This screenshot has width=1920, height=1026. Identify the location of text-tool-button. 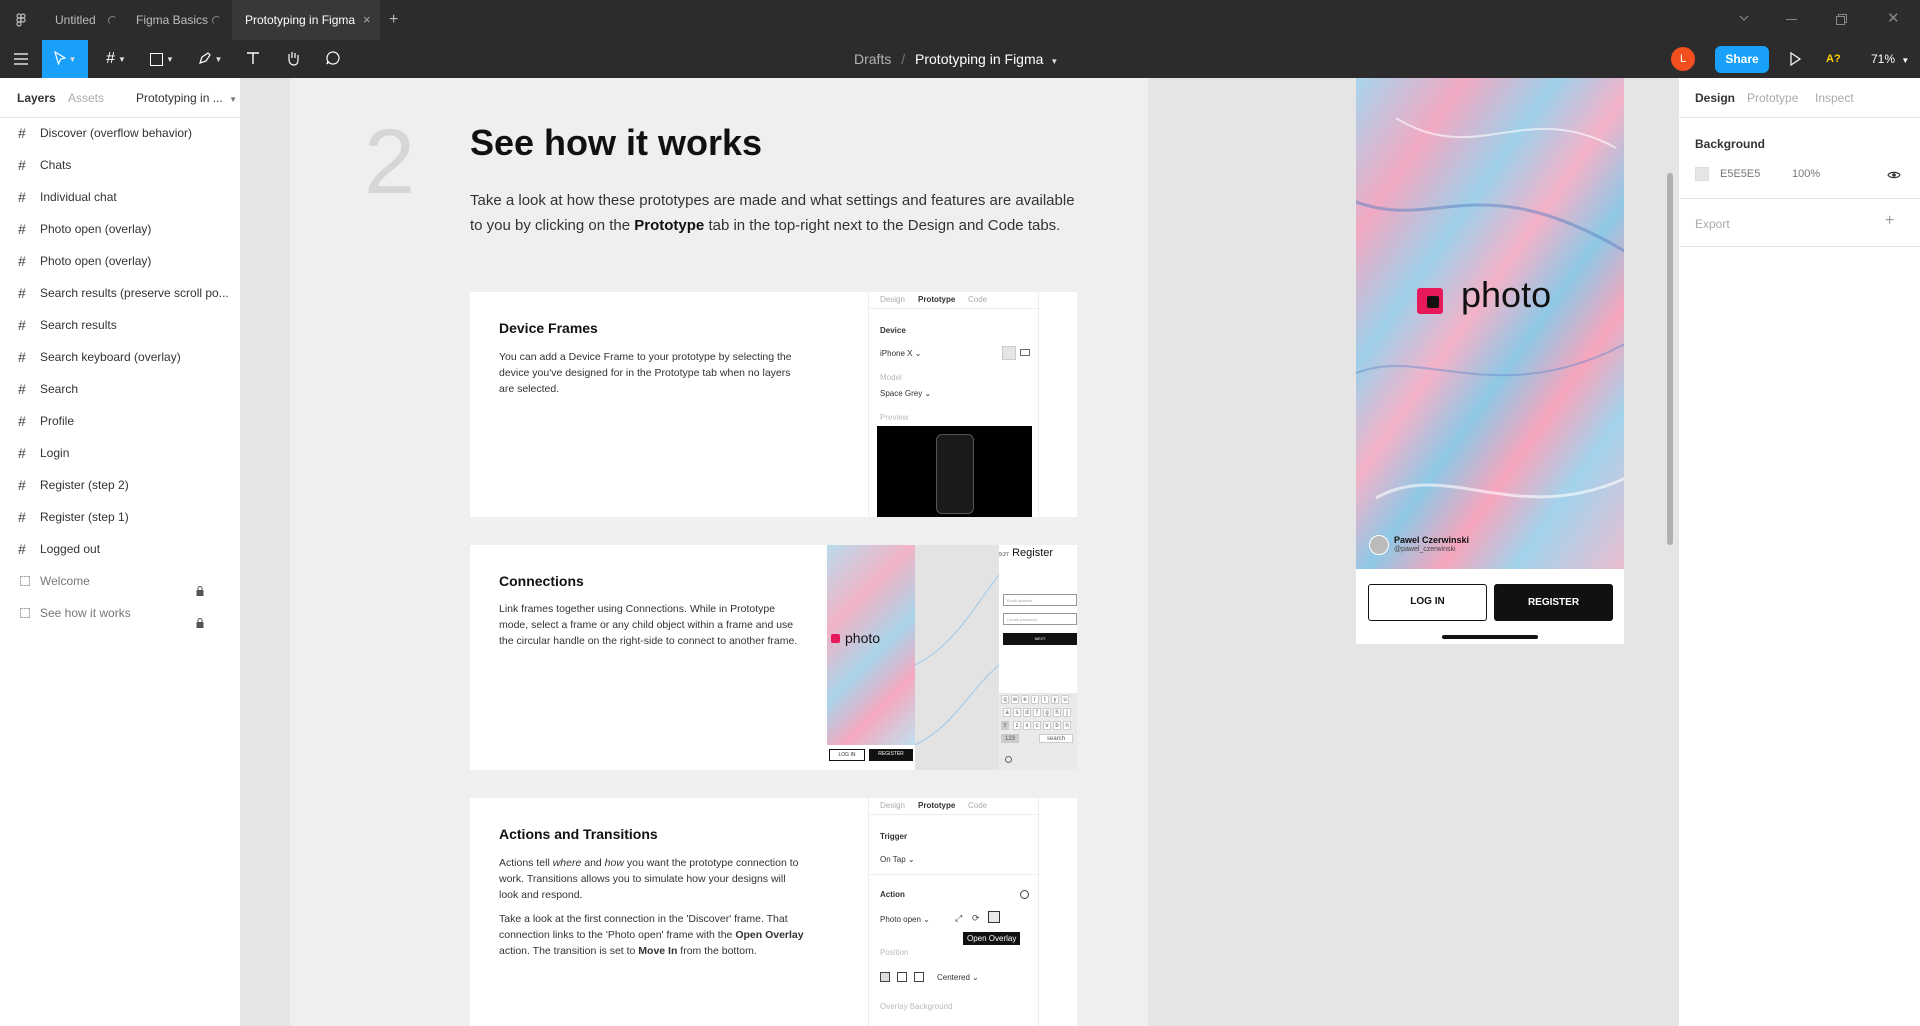
(253, 59).